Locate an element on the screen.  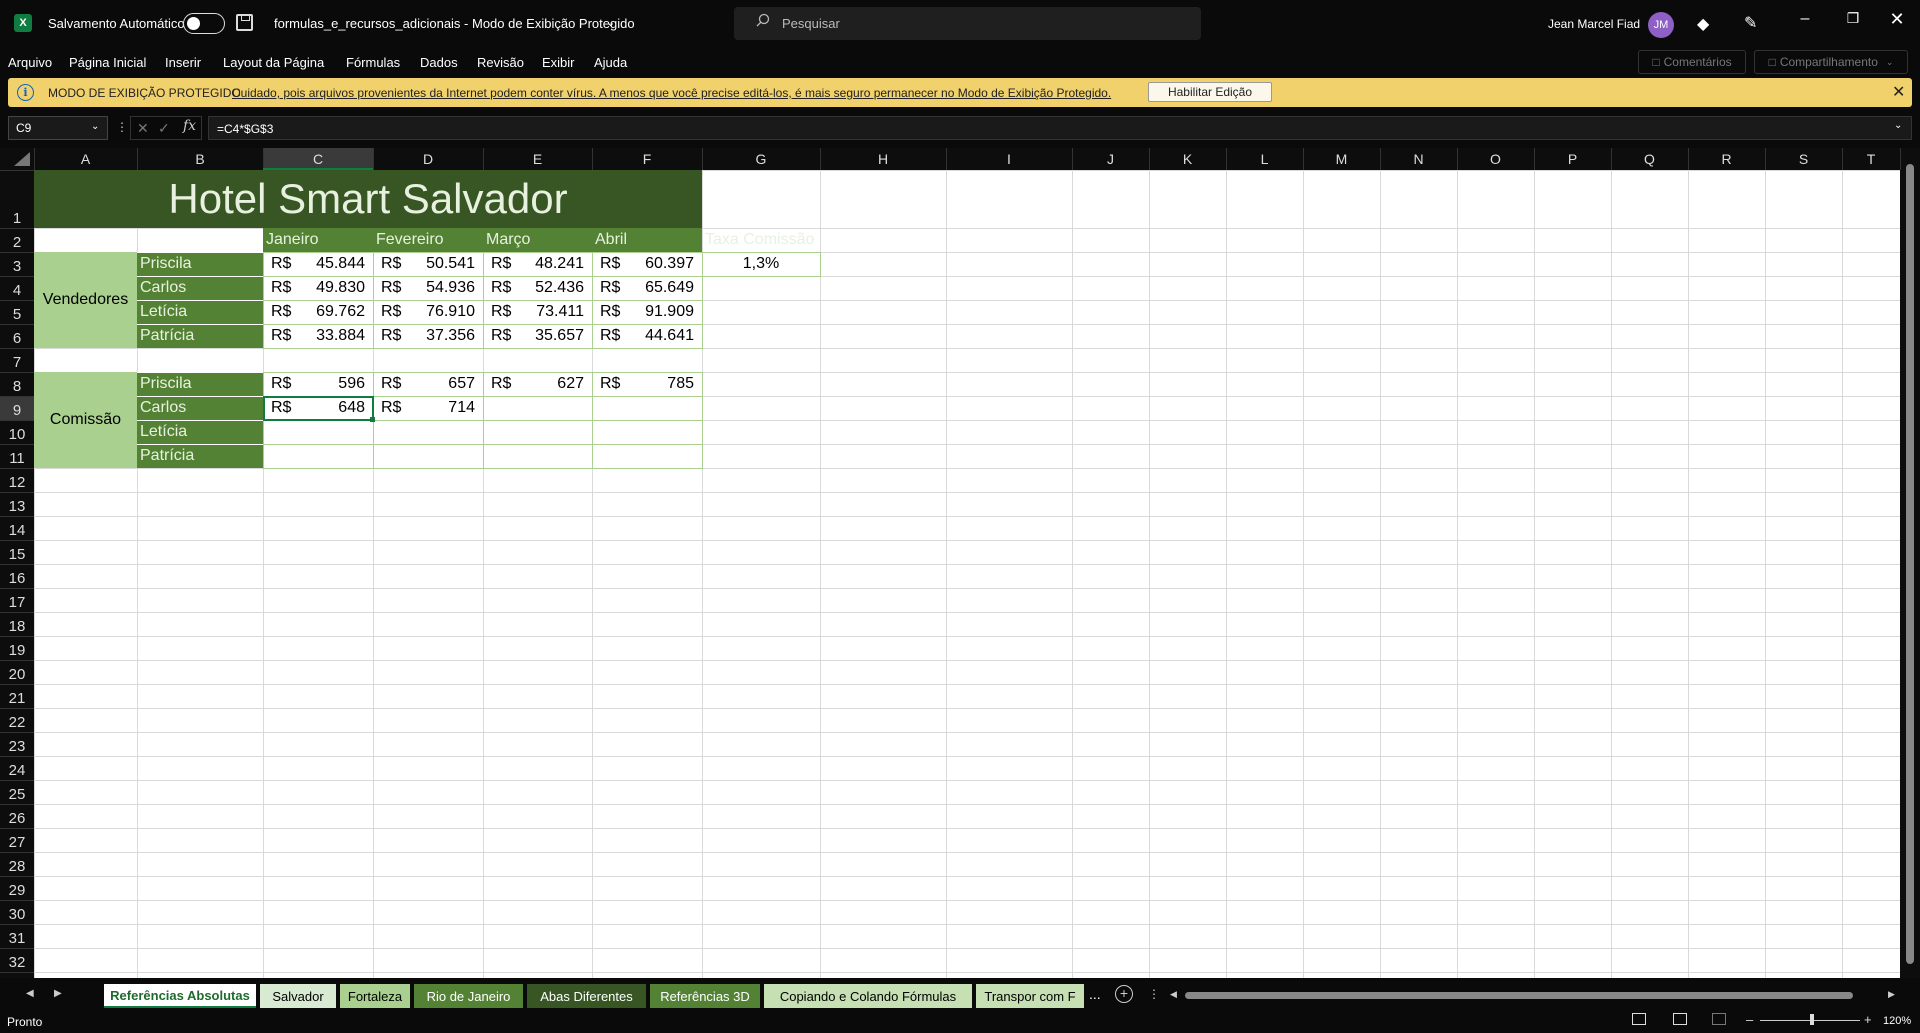
row-header-23: 23 is located at coordinates (17, 744).